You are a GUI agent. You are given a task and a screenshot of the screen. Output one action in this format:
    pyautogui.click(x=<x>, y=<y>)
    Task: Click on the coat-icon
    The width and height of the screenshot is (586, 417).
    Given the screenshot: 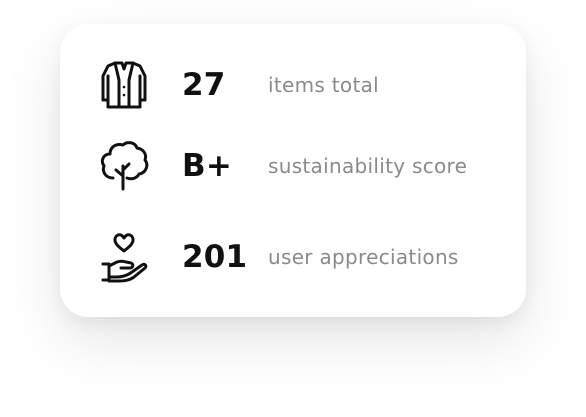 What is the action you would take?
    pyautogui.click(x=124, y=85)
    